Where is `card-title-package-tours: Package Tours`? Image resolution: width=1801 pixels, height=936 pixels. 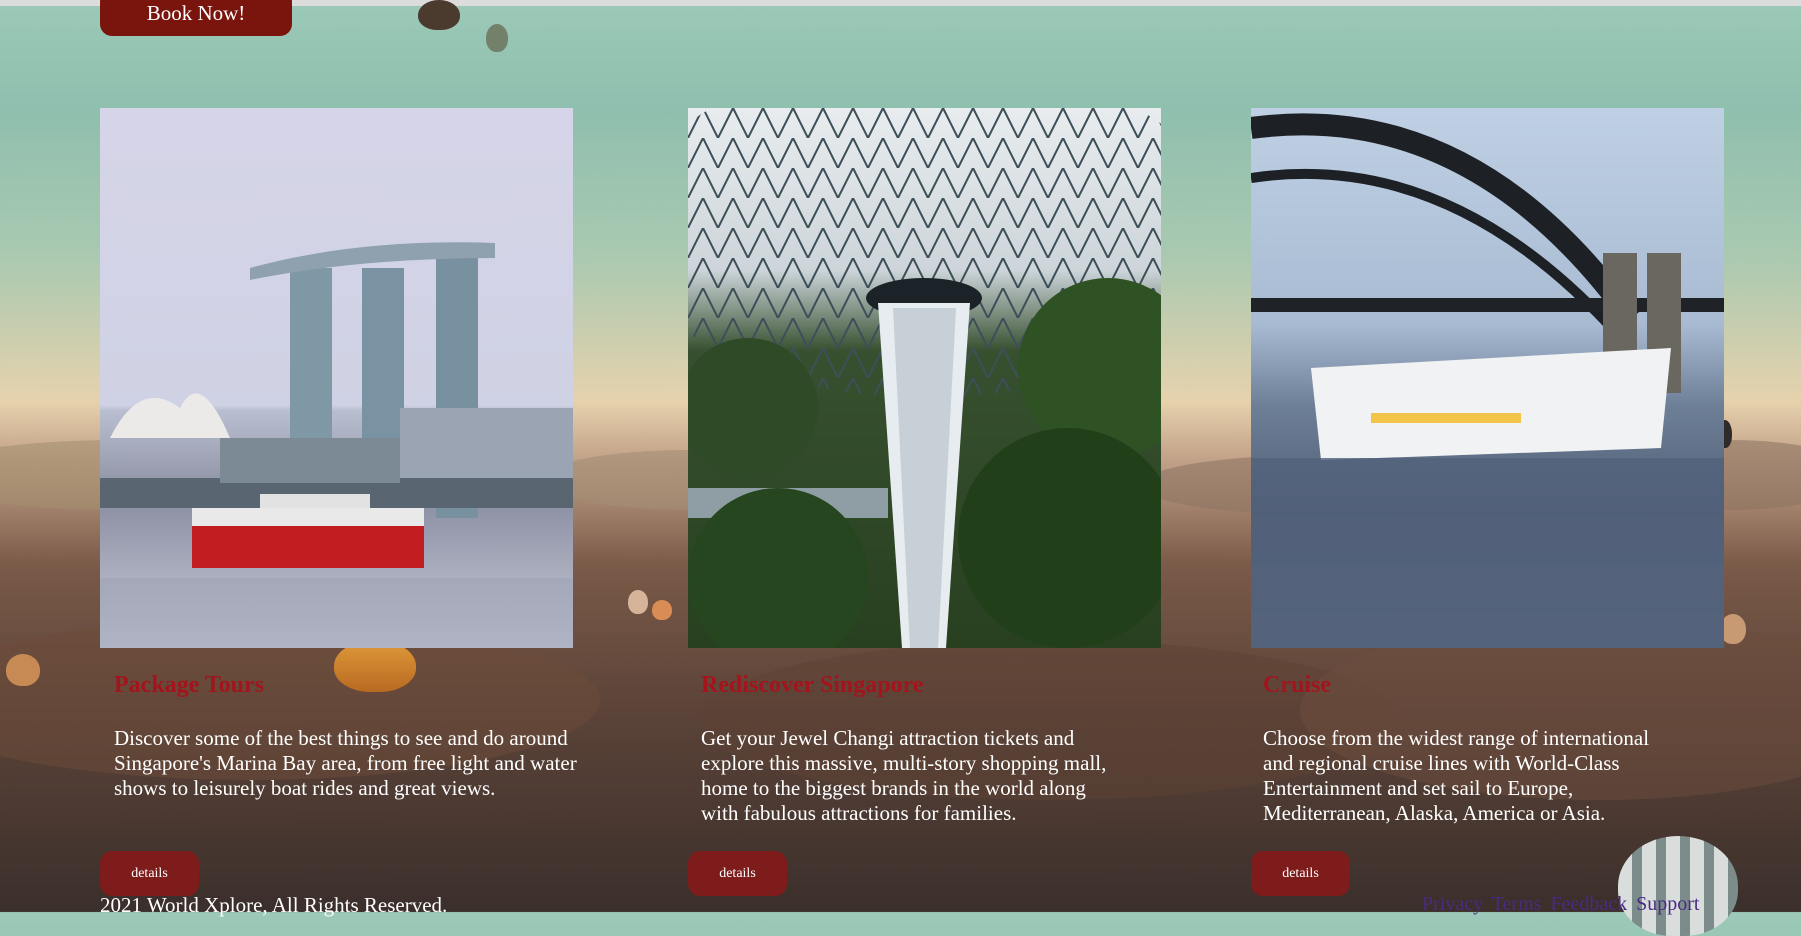 card-title-package-tours: Package Tours is located at coordinates (189, 685).